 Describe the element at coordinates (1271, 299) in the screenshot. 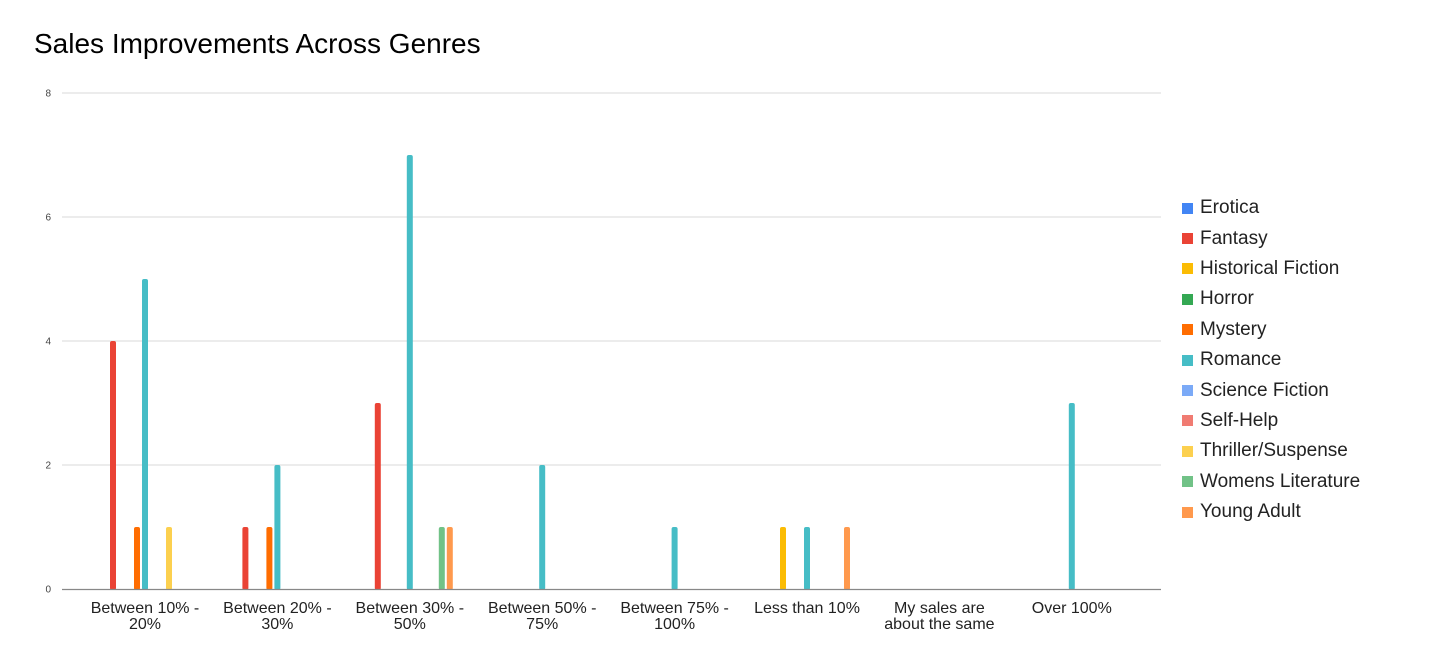

I see `legend-item: Horror` at that location.